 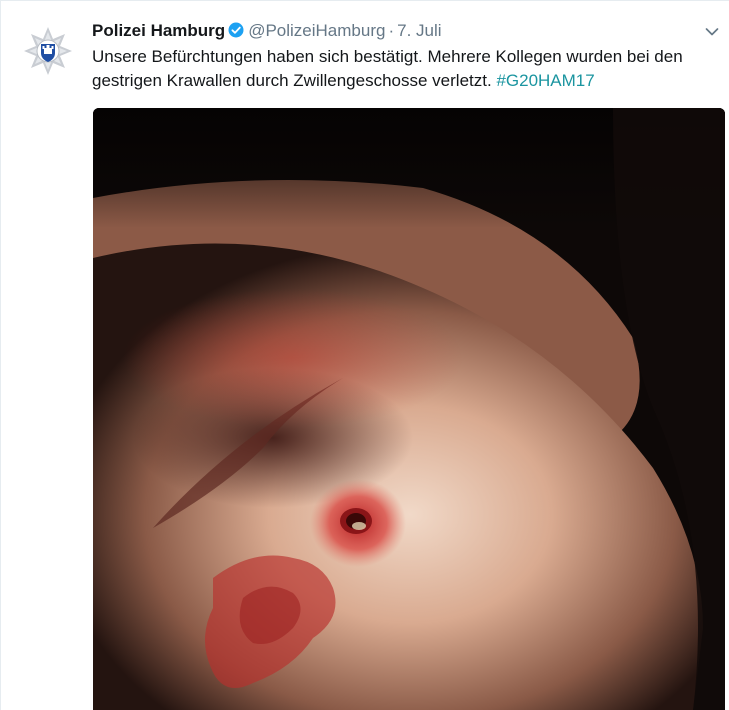 I want to click on verified-badge-icon, so click(x=236, y=30).